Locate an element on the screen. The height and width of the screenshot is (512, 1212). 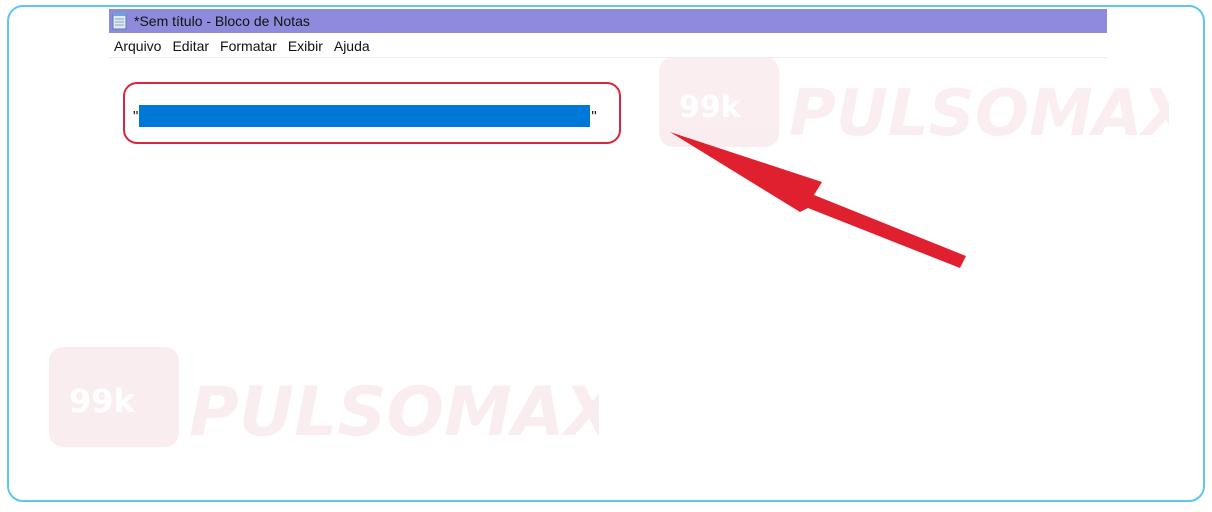
menu-arquivo: Arquivo is located at coordinates (138, 46).